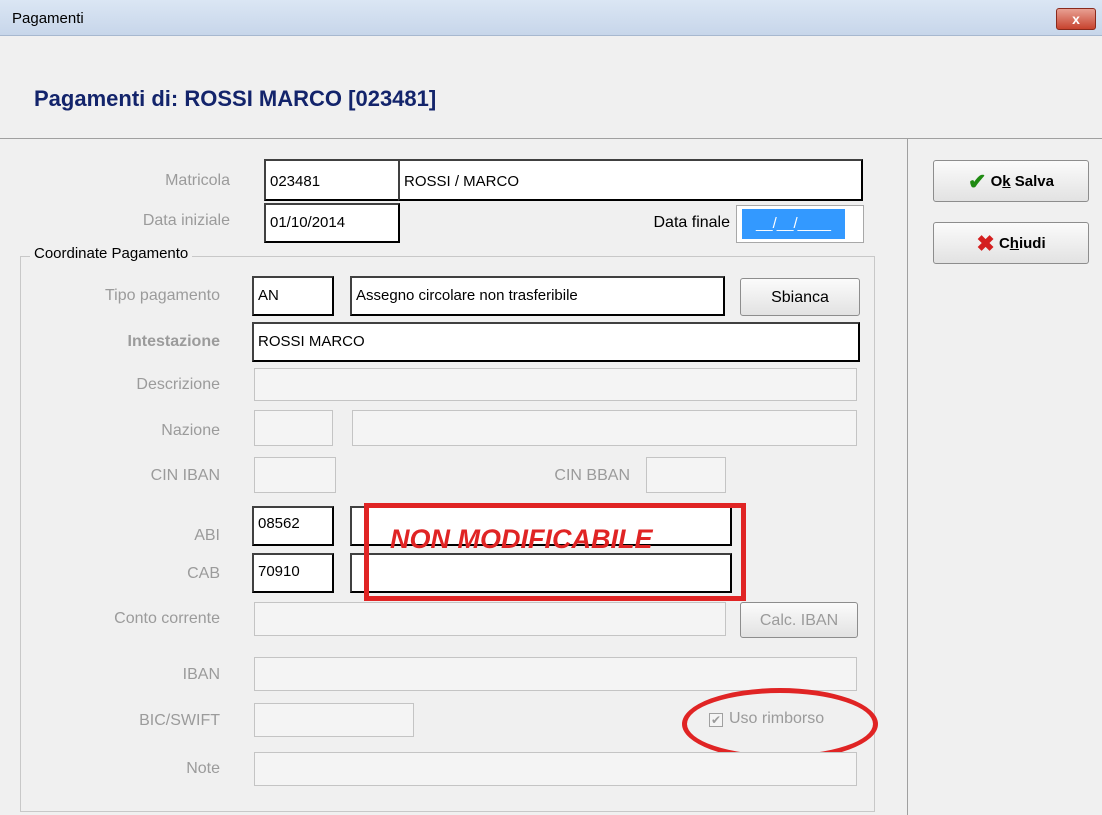  I want to click on chiudi-mnemonic: h, so click(1014, 243).